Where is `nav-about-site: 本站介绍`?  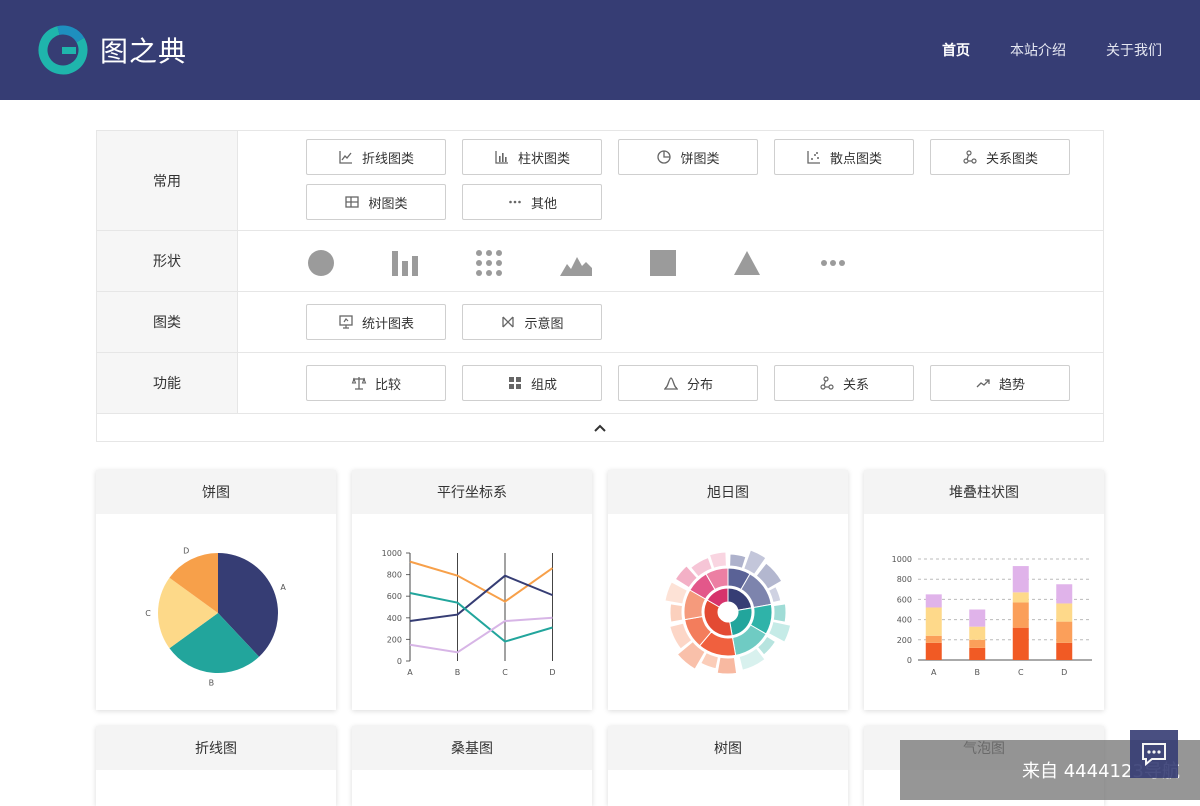 nav-about-site: 本站介绍 is located at coordinates (1038, 50).